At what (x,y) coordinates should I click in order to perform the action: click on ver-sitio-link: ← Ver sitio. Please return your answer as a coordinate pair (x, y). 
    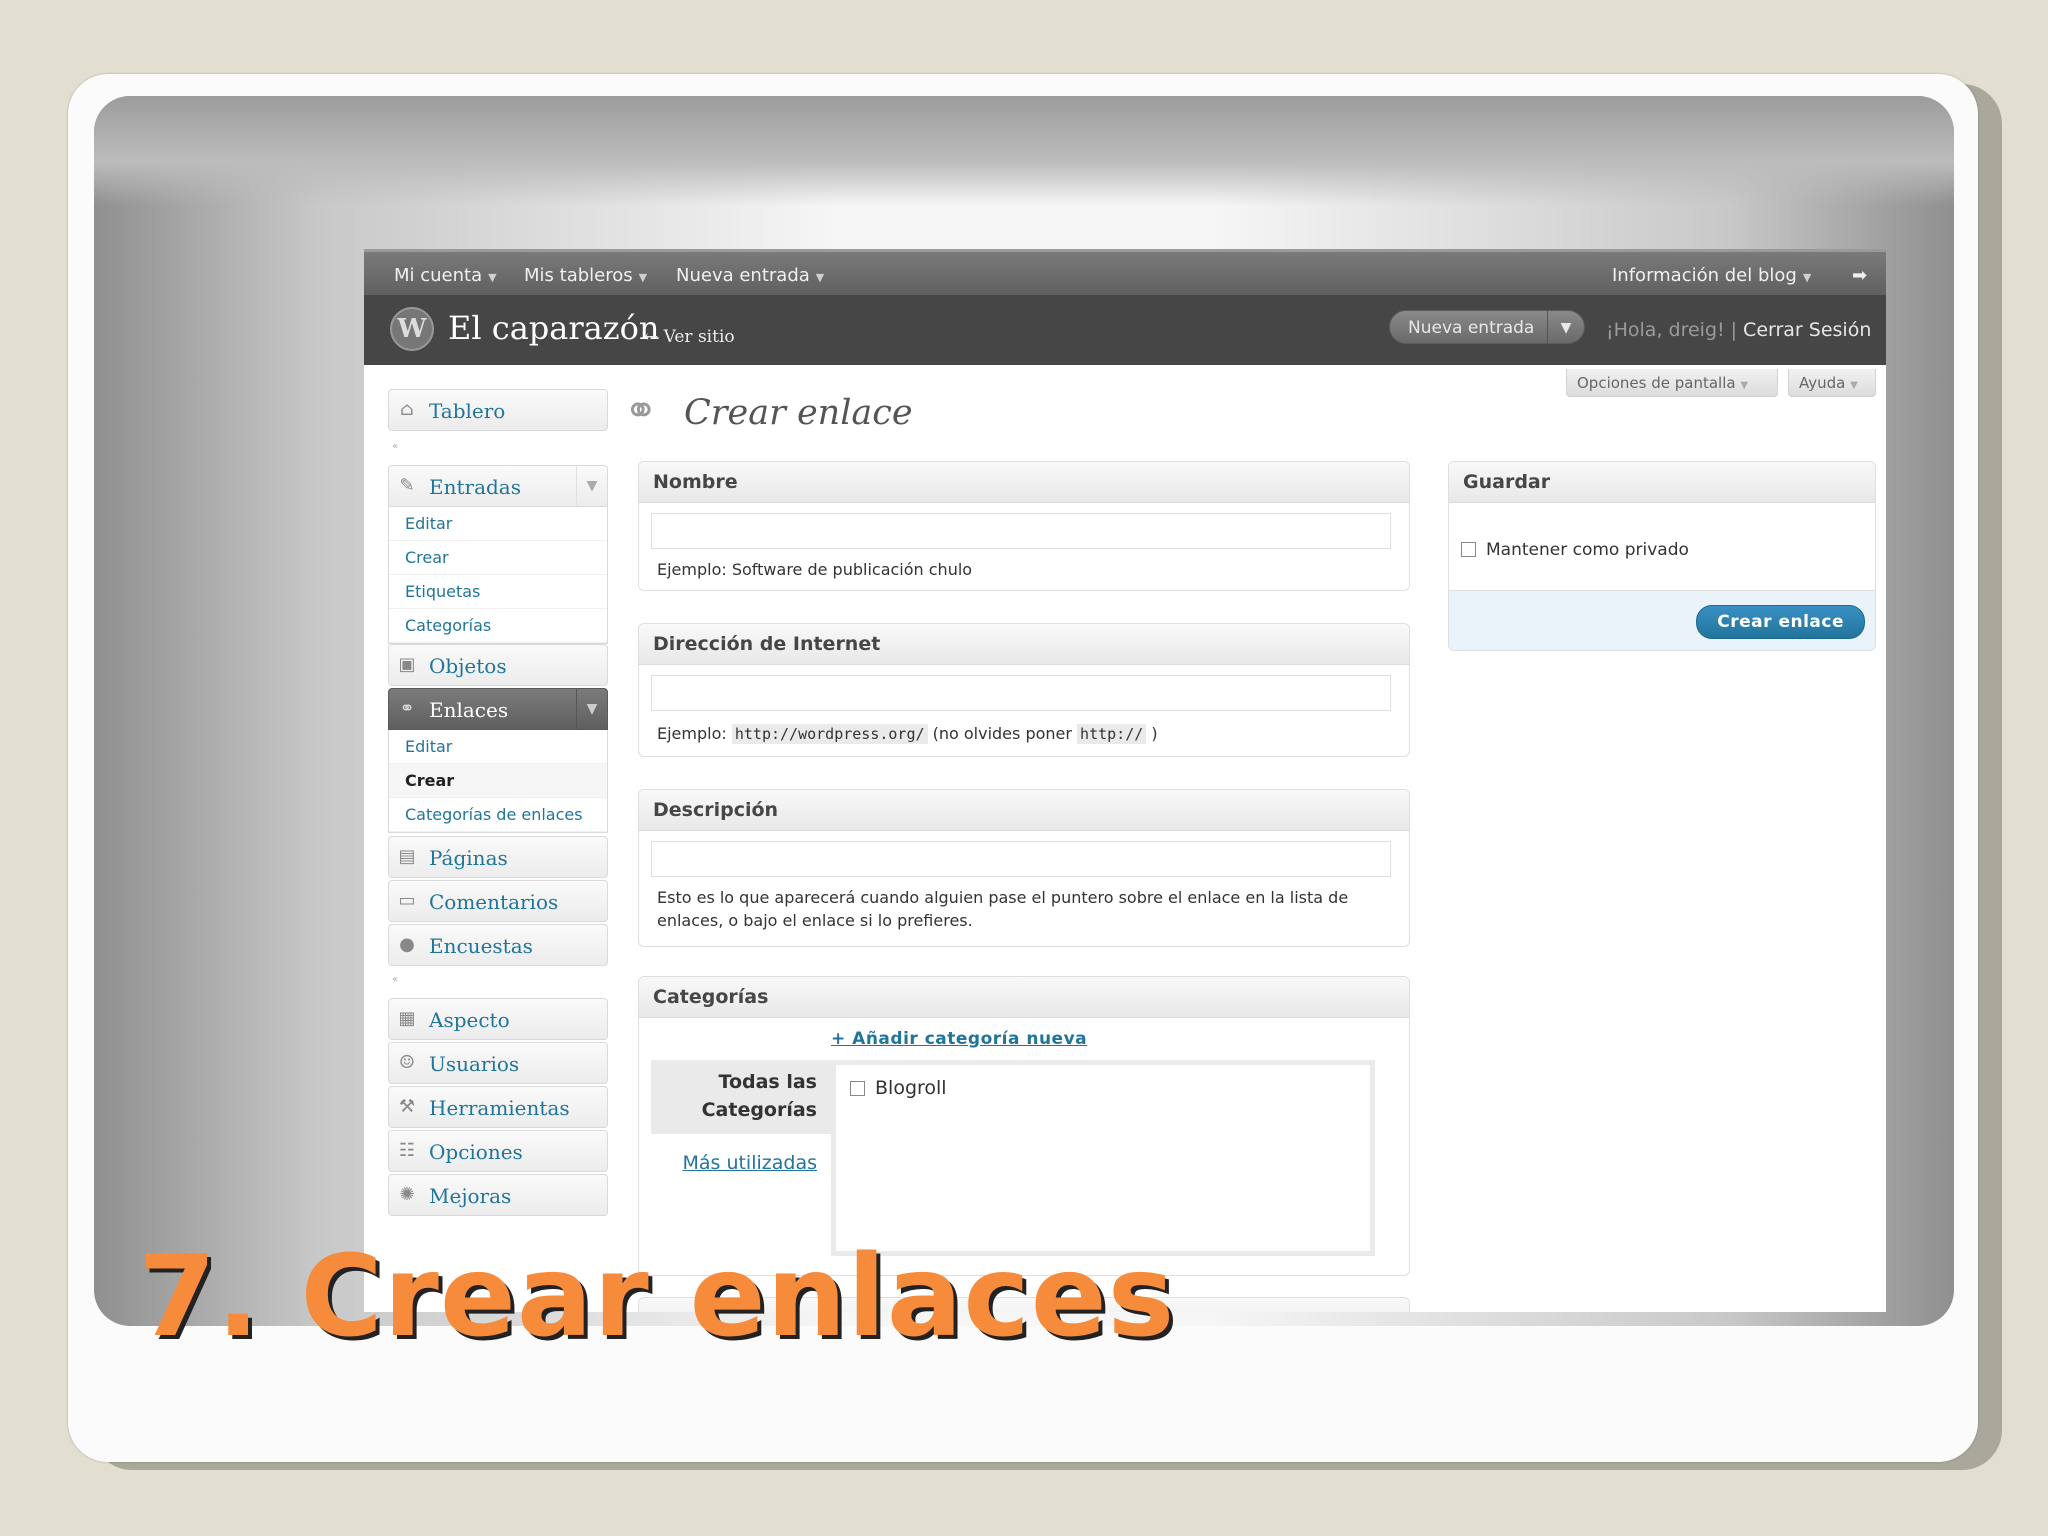
    Looking at the image, I should click on (689, 337).